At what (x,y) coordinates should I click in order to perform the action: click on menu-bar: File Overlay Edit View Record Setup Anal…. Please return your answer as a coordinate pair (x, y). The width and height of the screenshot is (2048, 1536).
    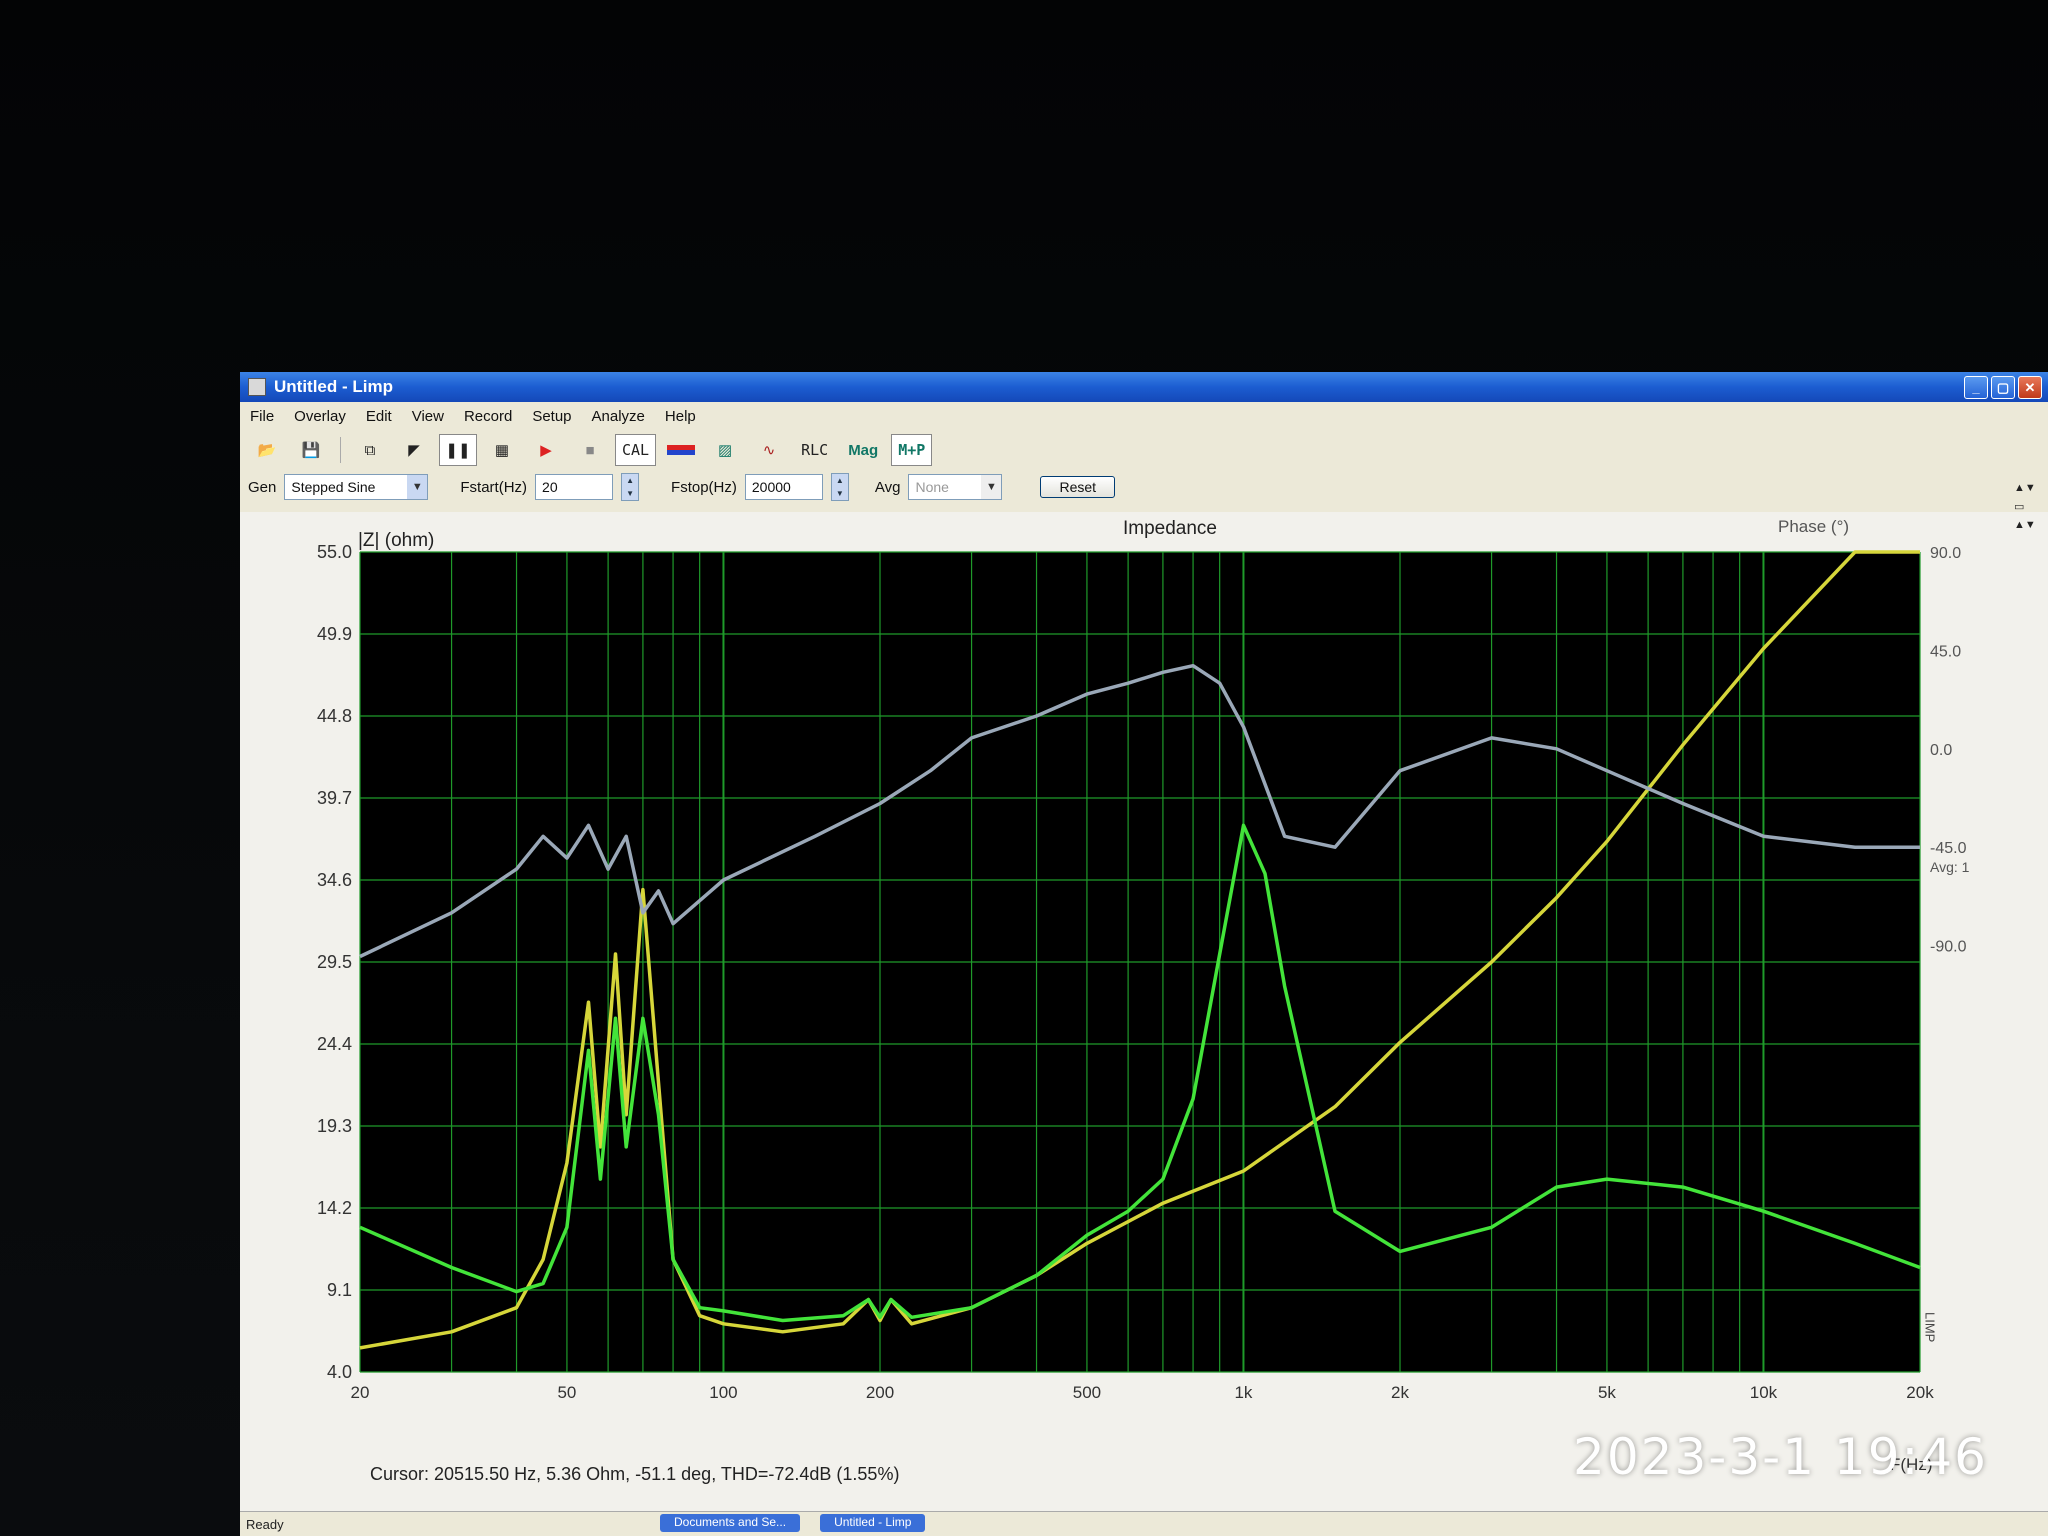
    Looking at the image, I should click on (1144, 417).